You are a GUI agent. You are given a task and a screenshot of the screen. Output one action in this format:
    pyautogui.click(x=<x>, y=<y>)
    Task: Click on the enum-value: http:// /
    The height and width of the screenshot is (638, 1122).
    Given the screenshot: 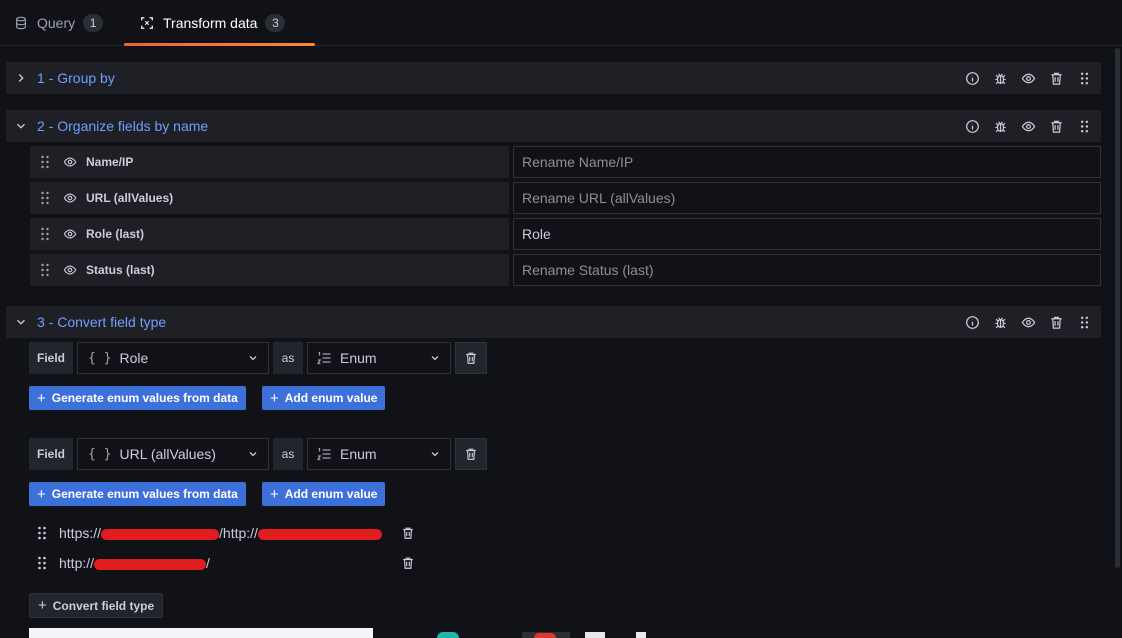 What is the action you would take?
    pyautogui.click(x=134, y=563)
    